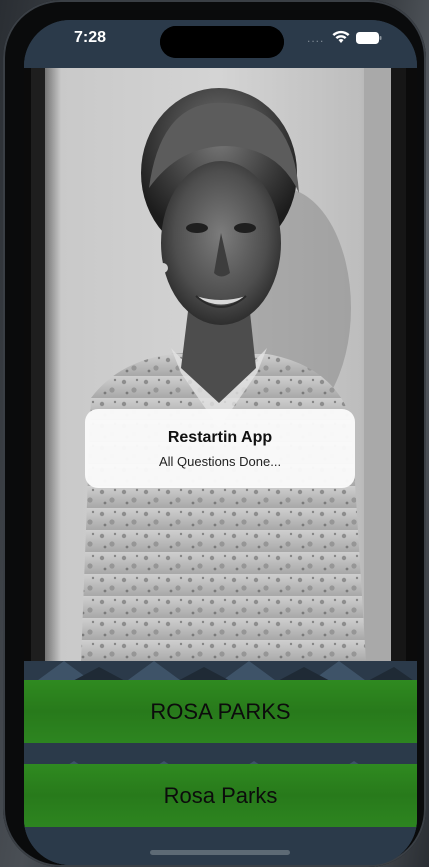 This screenshot has height=867, width=429. I want to click on island-pill, so click(199, 42).